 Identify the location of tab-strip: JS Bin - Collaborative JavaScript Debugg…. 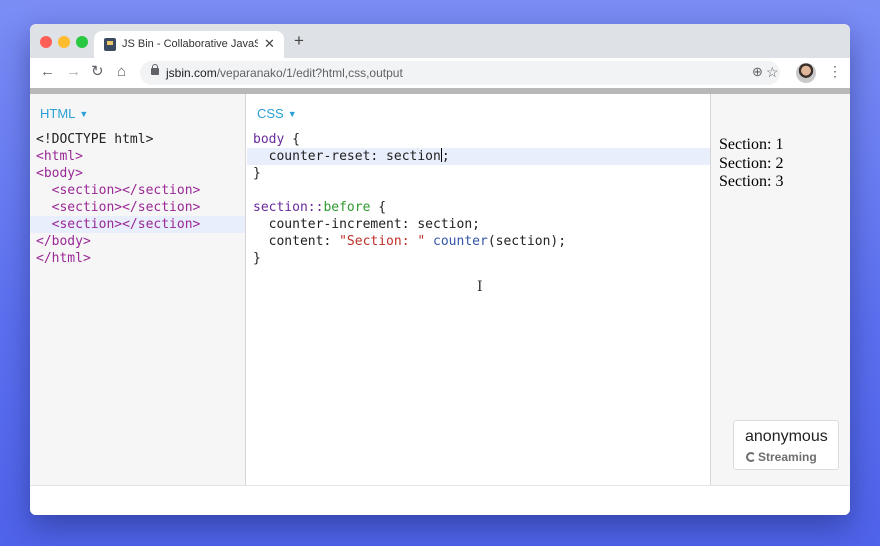
(440, 41).